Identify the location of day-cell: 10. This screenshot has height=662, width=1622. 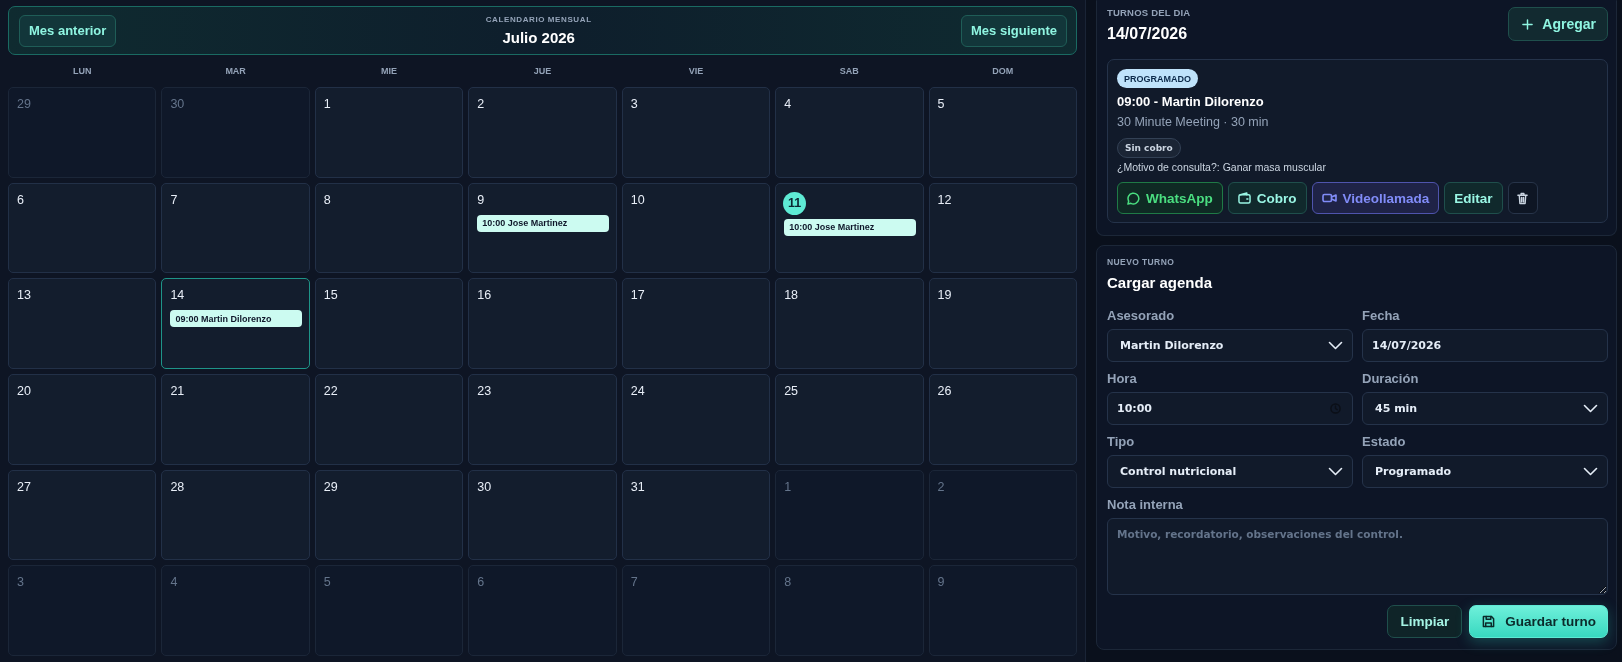
(696, 228).